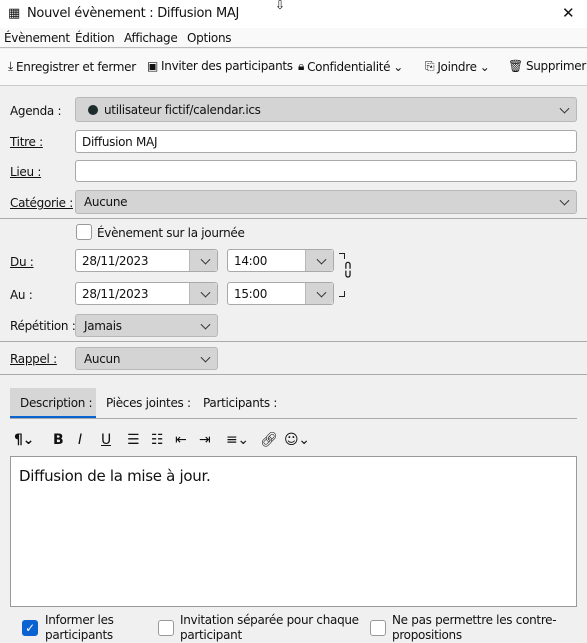 The height and width of the screenshot is (643, 587). I want to click on agenda-value: utilisateur fictif/calendar.ics, so click(182, 109).